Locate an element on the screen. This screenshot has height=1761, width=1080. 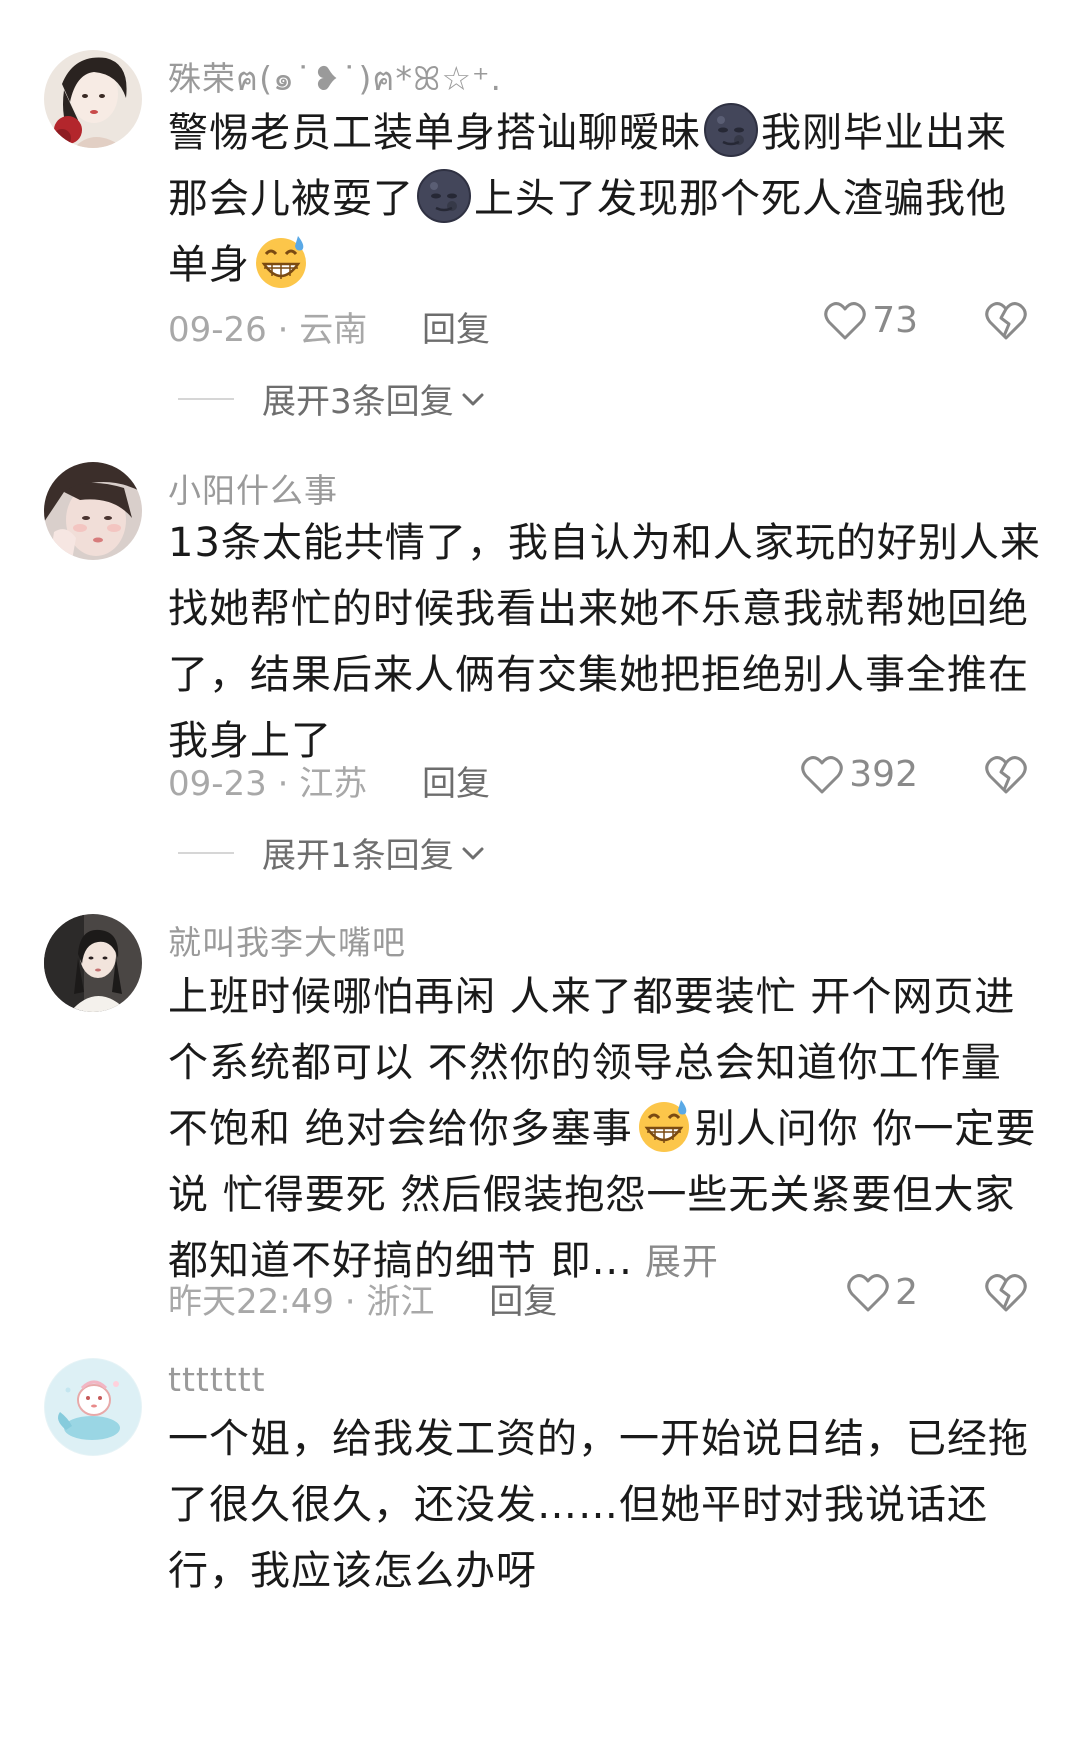
like-button: 2 is located at coordinates (882, 1292).